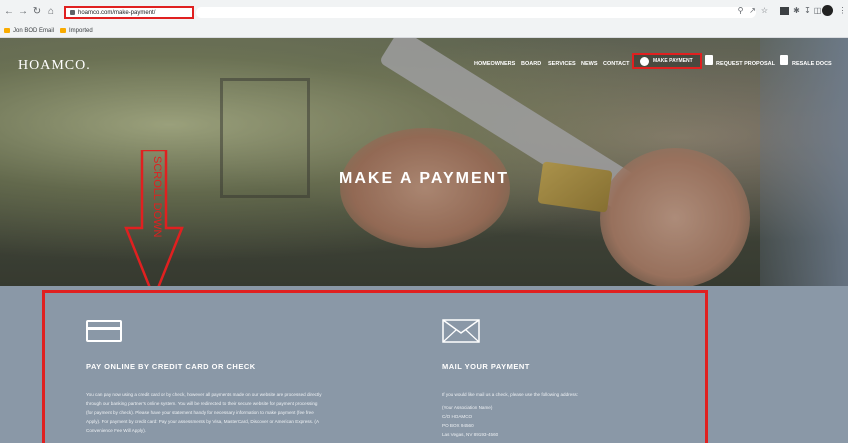  I want to click on bookmarks-bar: Jon BOD Email Imported, so click(424, 31).